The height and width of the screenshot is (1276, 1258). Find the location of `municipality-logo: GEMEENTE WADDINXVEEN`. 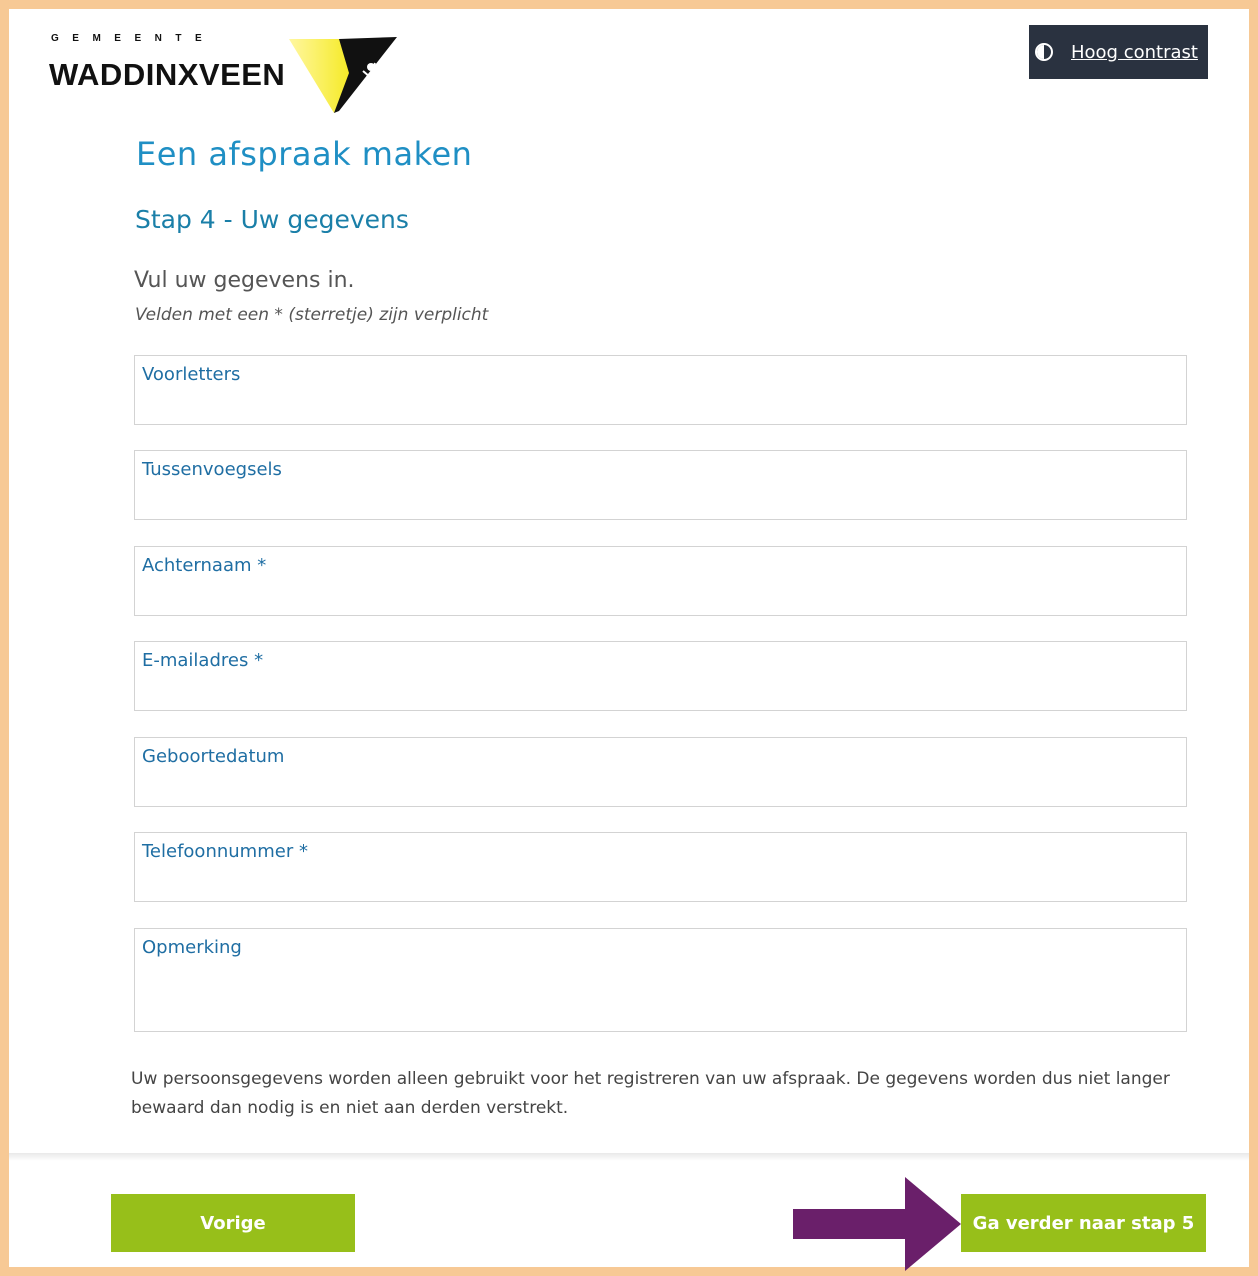

municipality-logo: GEMEENTE WADDINXVEEN is located at coordinates (223, 72).